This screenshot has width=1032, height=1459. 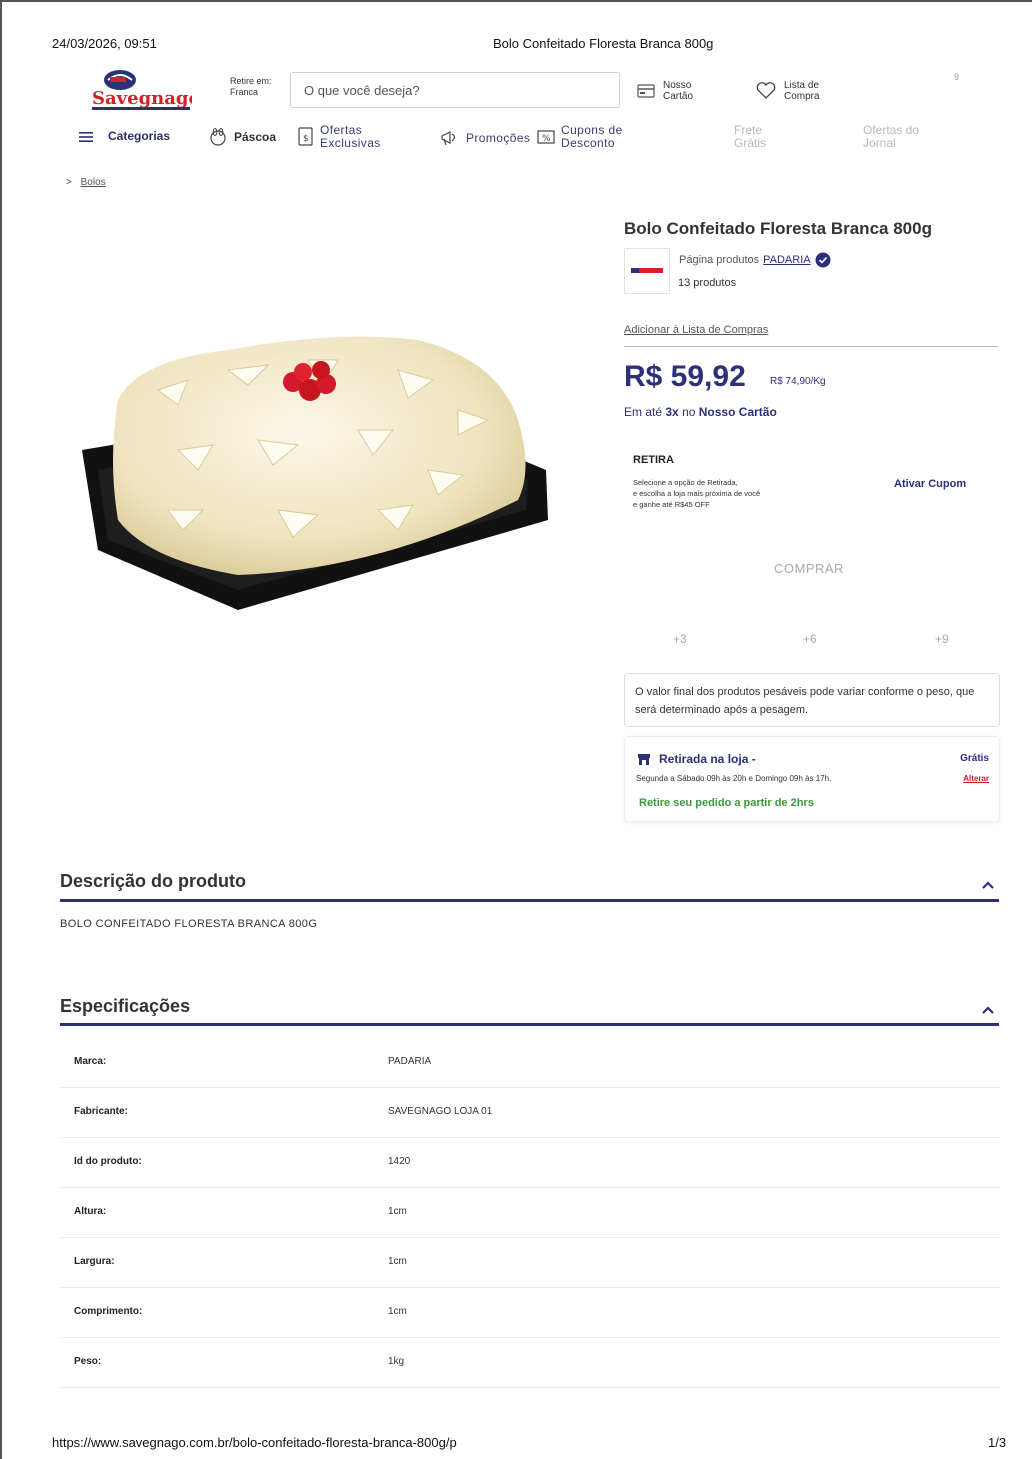 What do you see at coordinates (101, 1111) in the screenshot?
I see `spec-key: Fabricante:` at bounding box center [101, 1111].